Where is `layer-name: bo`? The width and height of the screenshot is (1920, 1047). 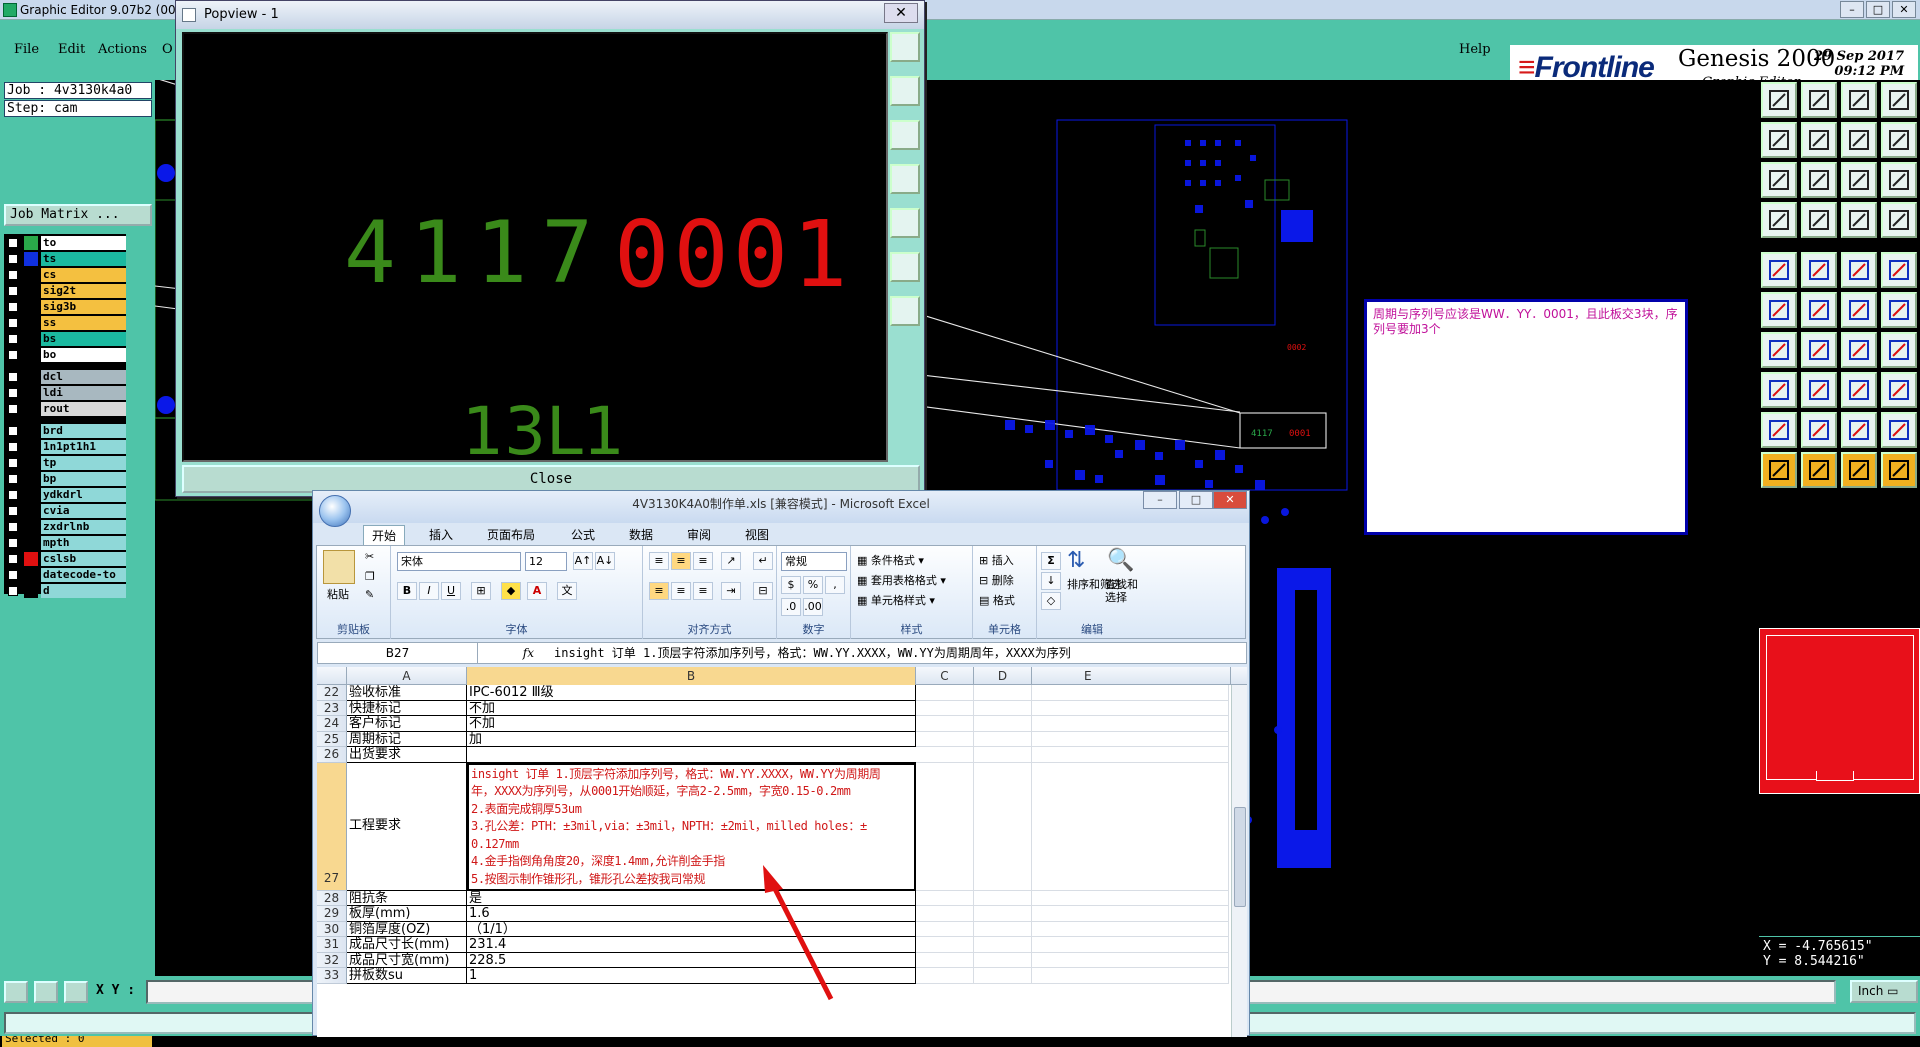 layer-name: bo is located at coordinates (83, 355).